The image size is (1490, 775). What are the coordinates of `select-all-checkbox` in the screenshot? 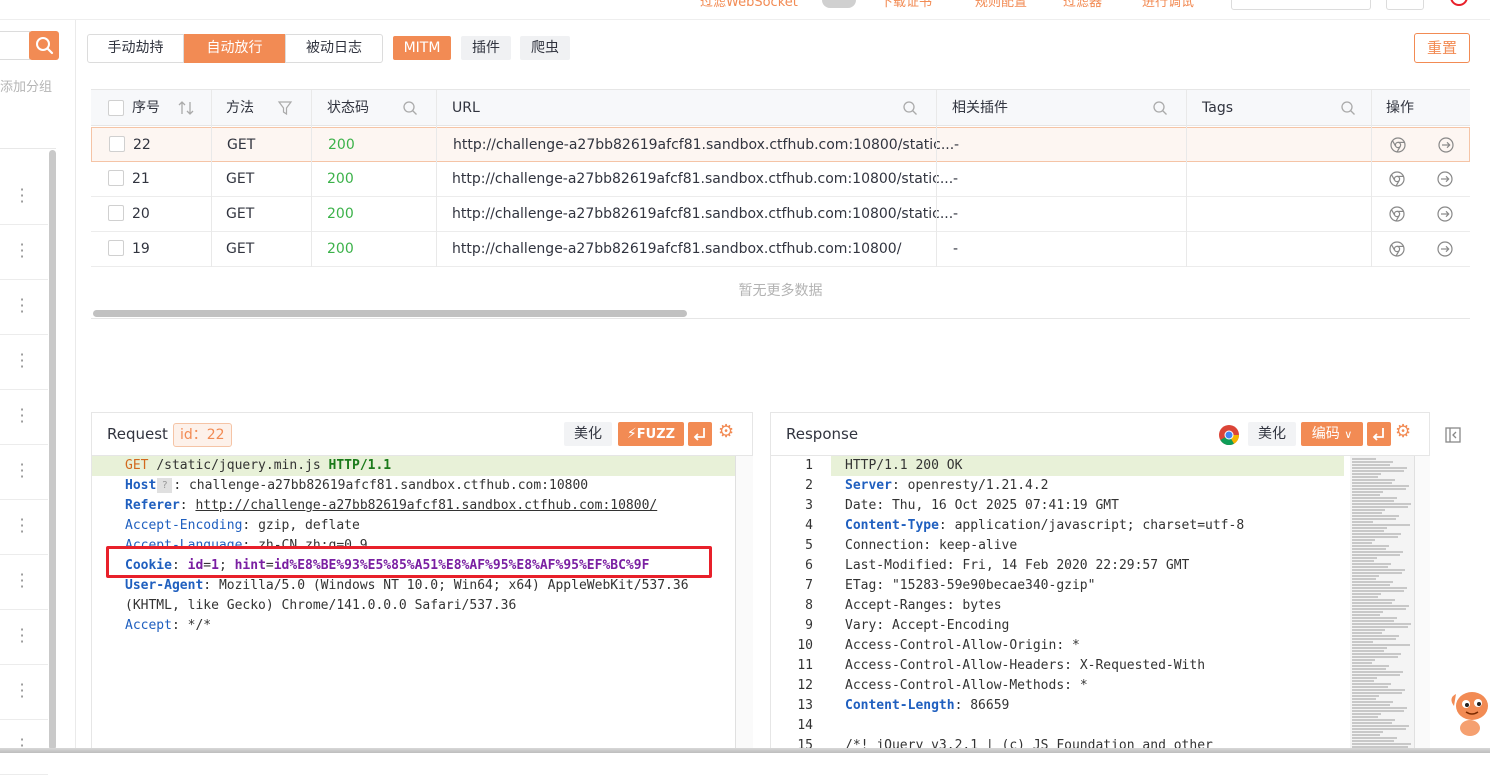 It's located at (116, 108).